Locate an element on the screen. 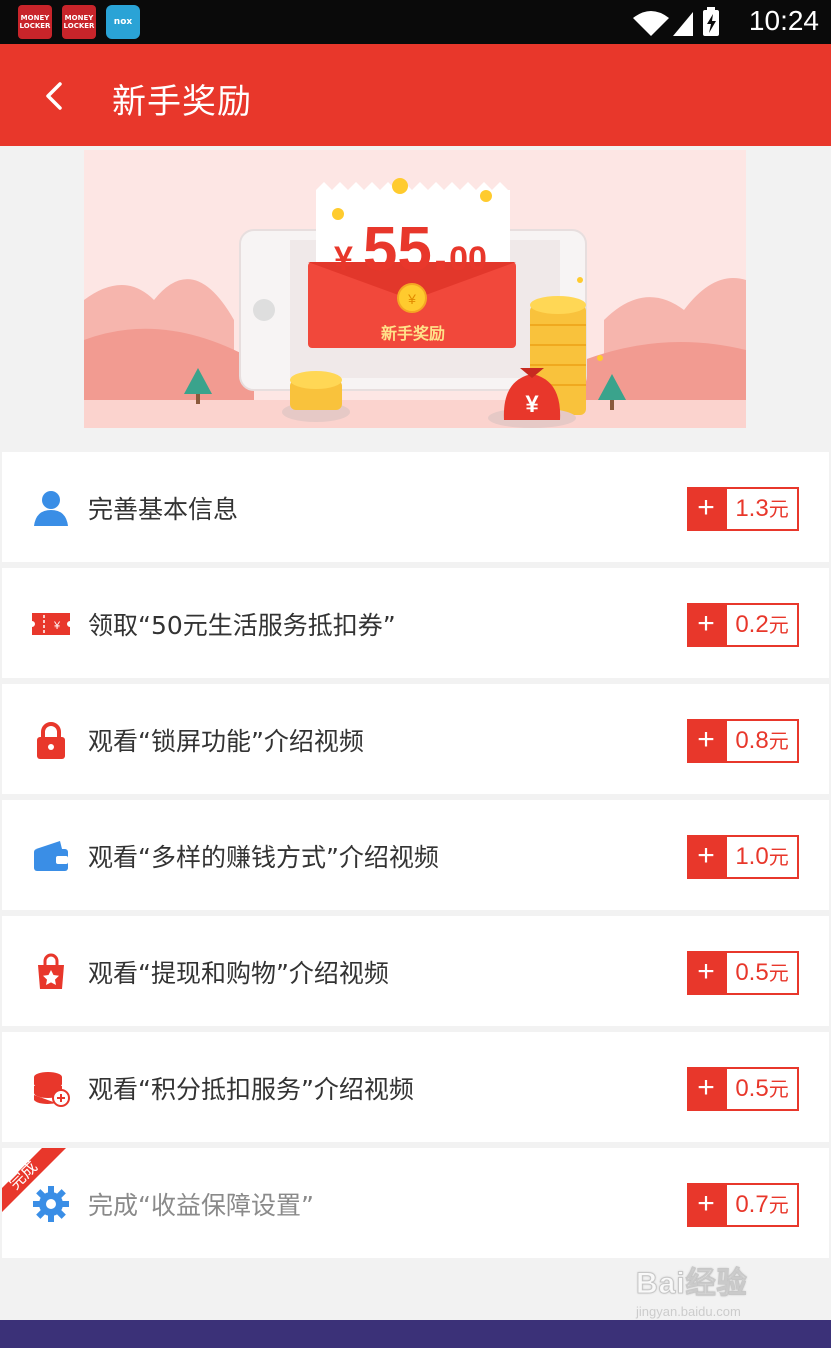 This screenshot has width=831, height=1348. reward-value: 0.7元 is located at coordinates (762, 1205).